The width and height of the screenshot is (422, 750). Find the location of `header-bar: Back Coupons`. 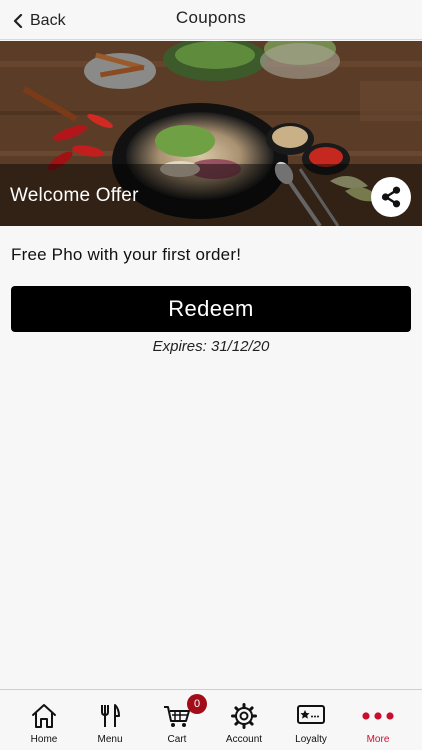

header-bar: Back Coupons is located at coordinates (211, 20).